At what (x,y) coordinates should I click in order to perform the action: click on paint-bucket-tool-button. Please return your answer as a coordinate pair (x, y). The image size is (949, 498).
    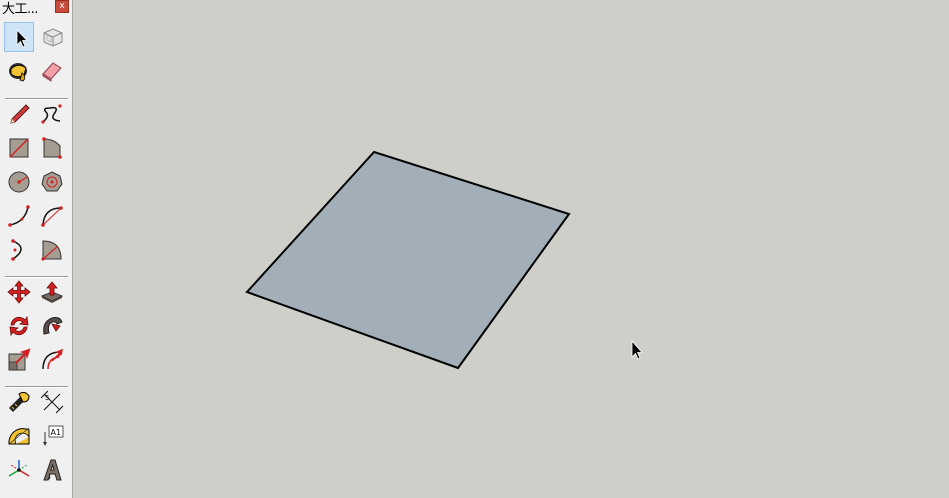
    Looking at the image, I should click on (19, 71).